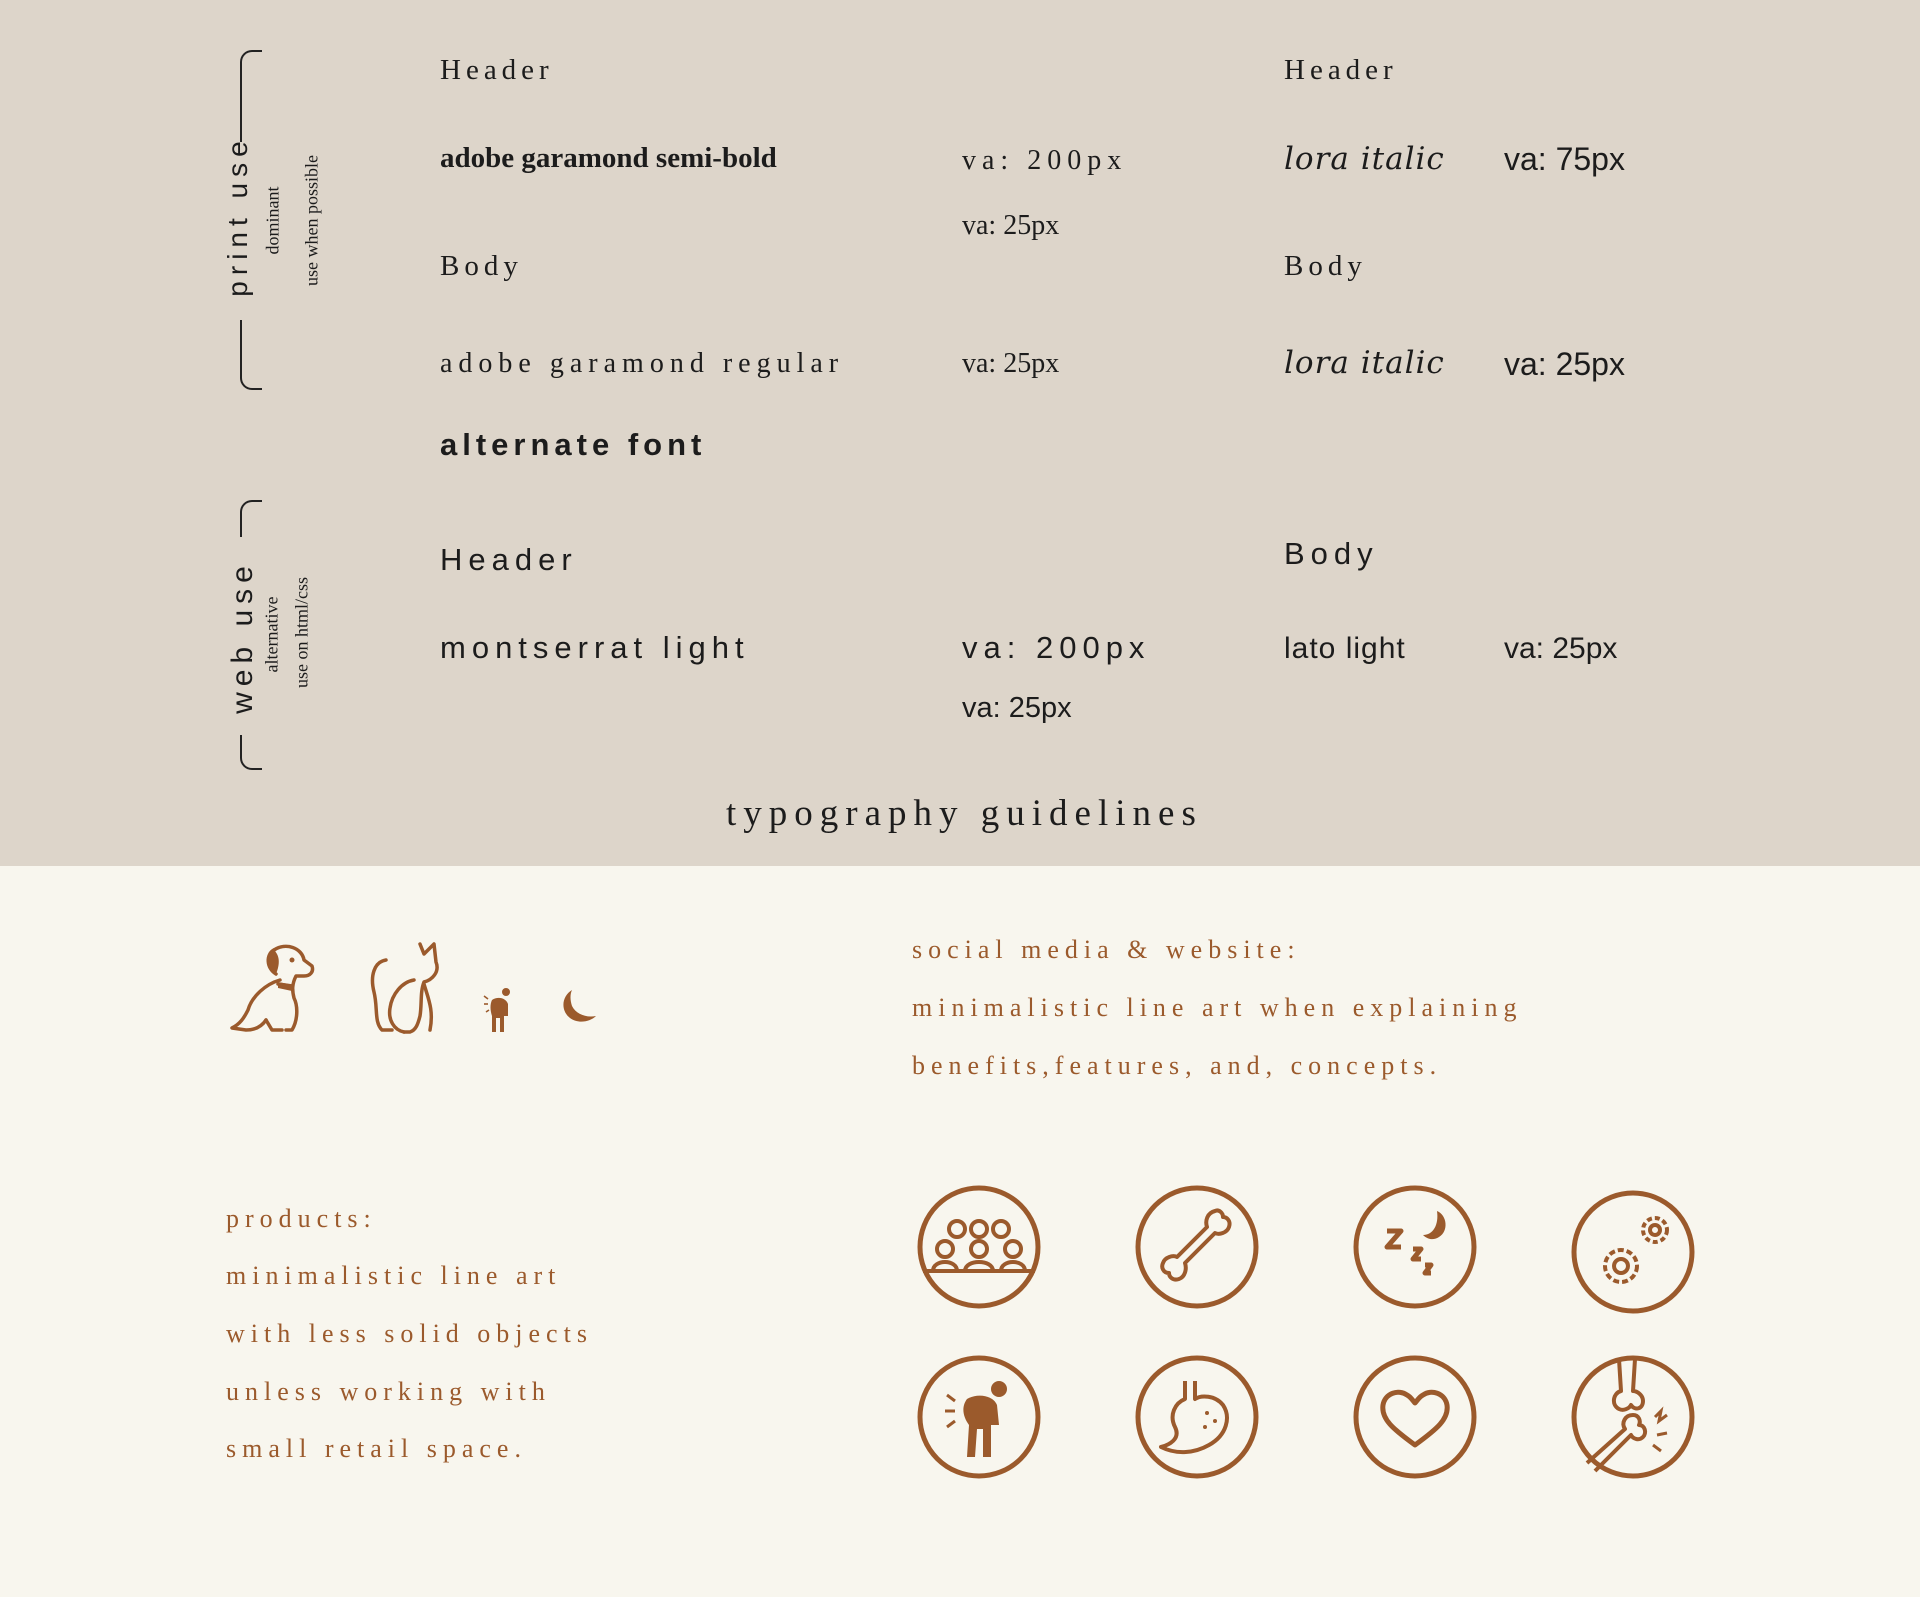 Image resolution: width=1920 pixels, height=1597 pixels. I want to click on web-body-label: Body, so click(1331, 553).